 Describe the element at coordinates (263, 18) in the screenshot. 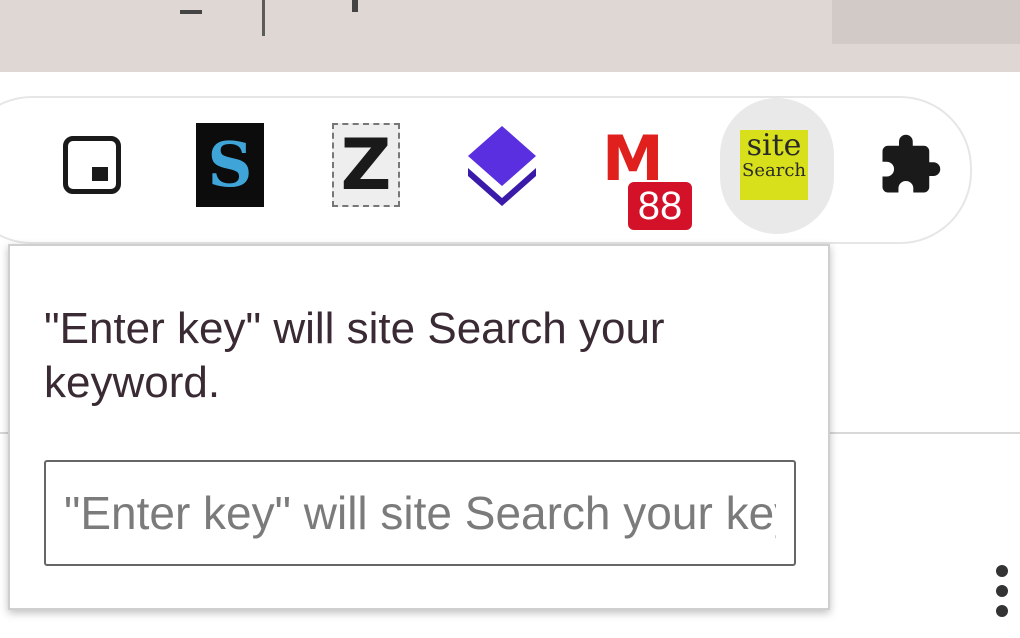

I see `tab-separator` at that location.